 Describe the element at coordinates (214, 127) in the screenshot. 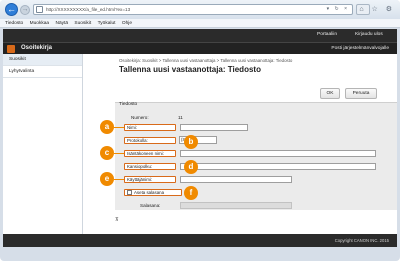

I see `name-input` at that location.